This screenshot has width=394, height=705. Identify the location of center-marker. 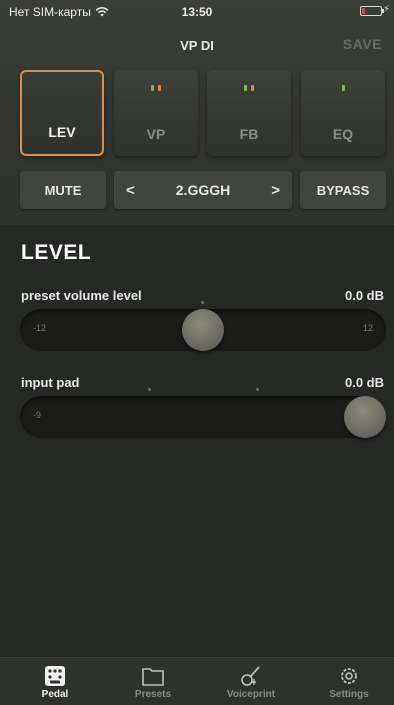
(202, 302).